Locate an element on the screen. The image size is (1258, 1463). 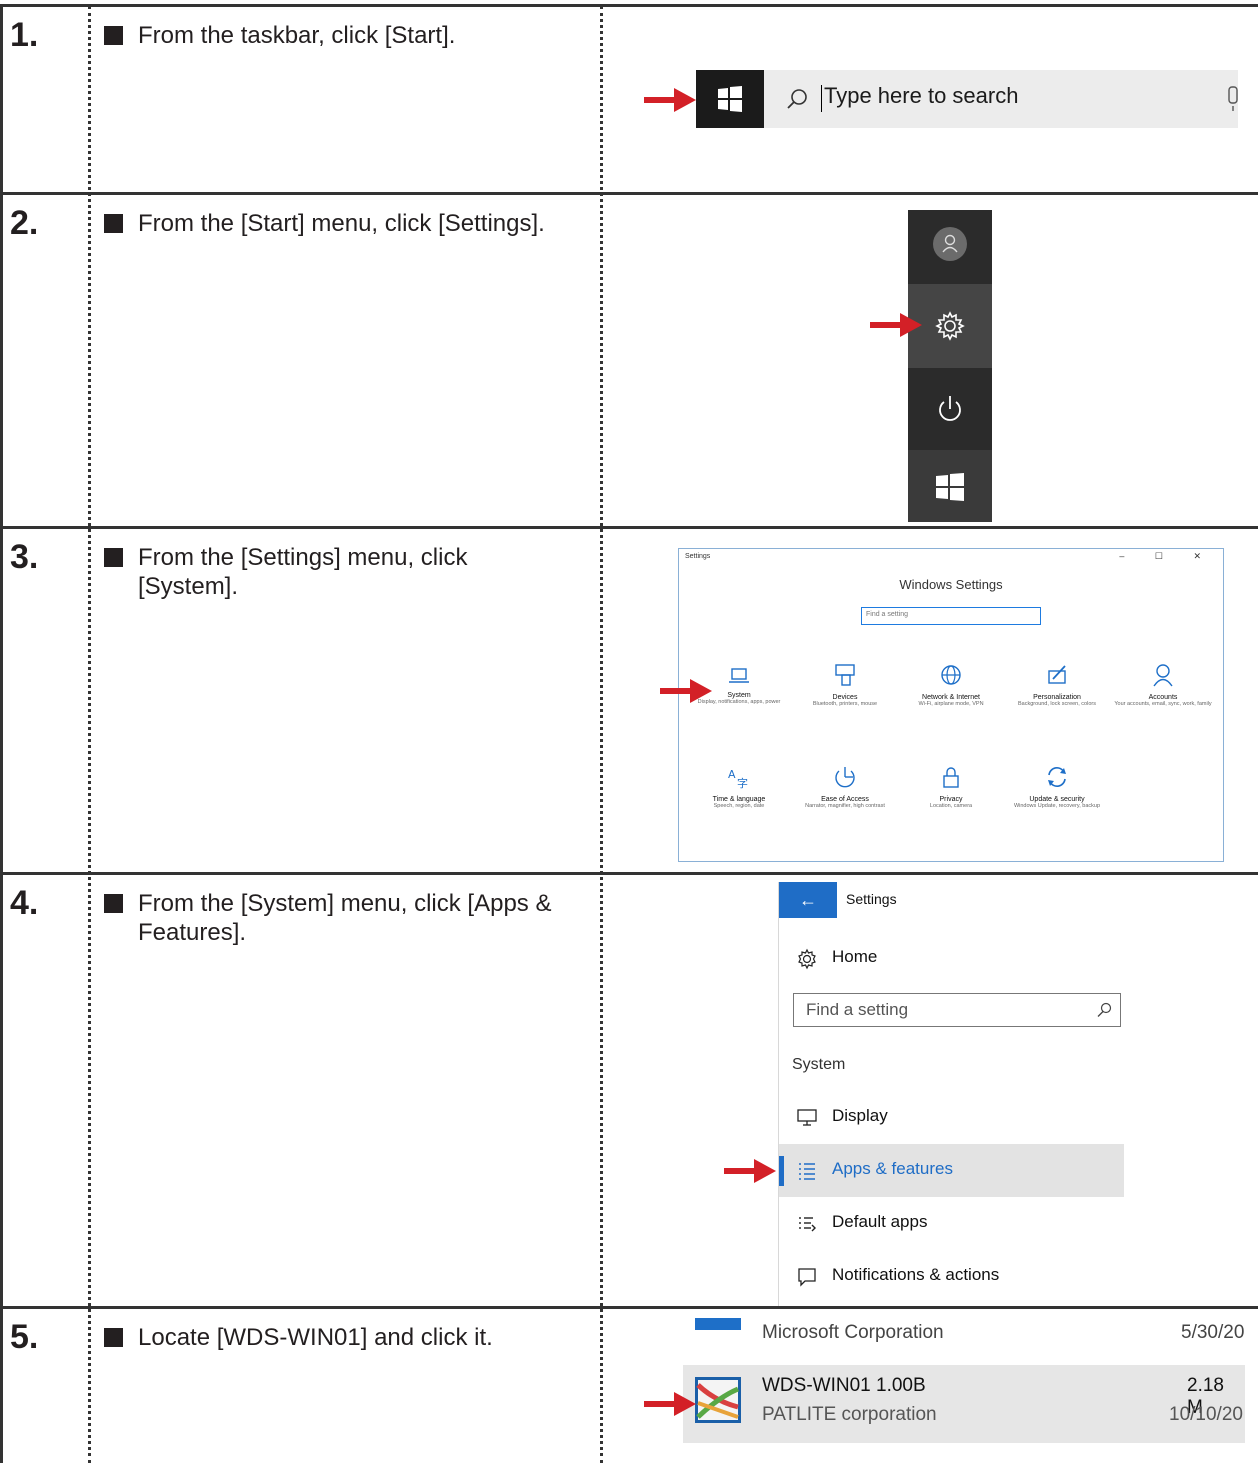
power-icon is located at coordinates (950, 408).